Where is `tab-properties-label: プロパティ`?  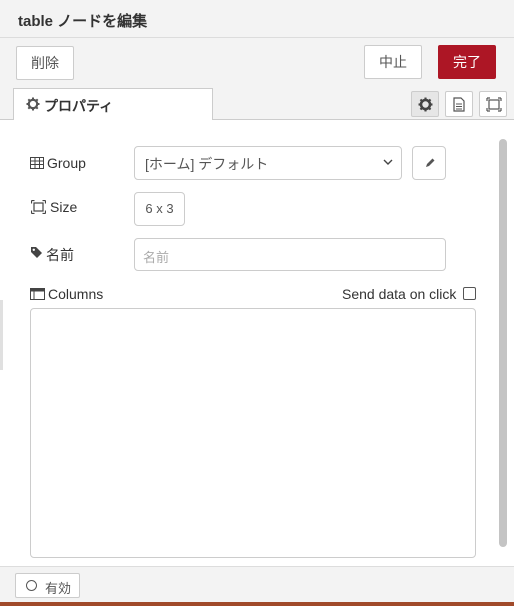 tab-properties-label: プロパティ is located at coordinates (79, 106).